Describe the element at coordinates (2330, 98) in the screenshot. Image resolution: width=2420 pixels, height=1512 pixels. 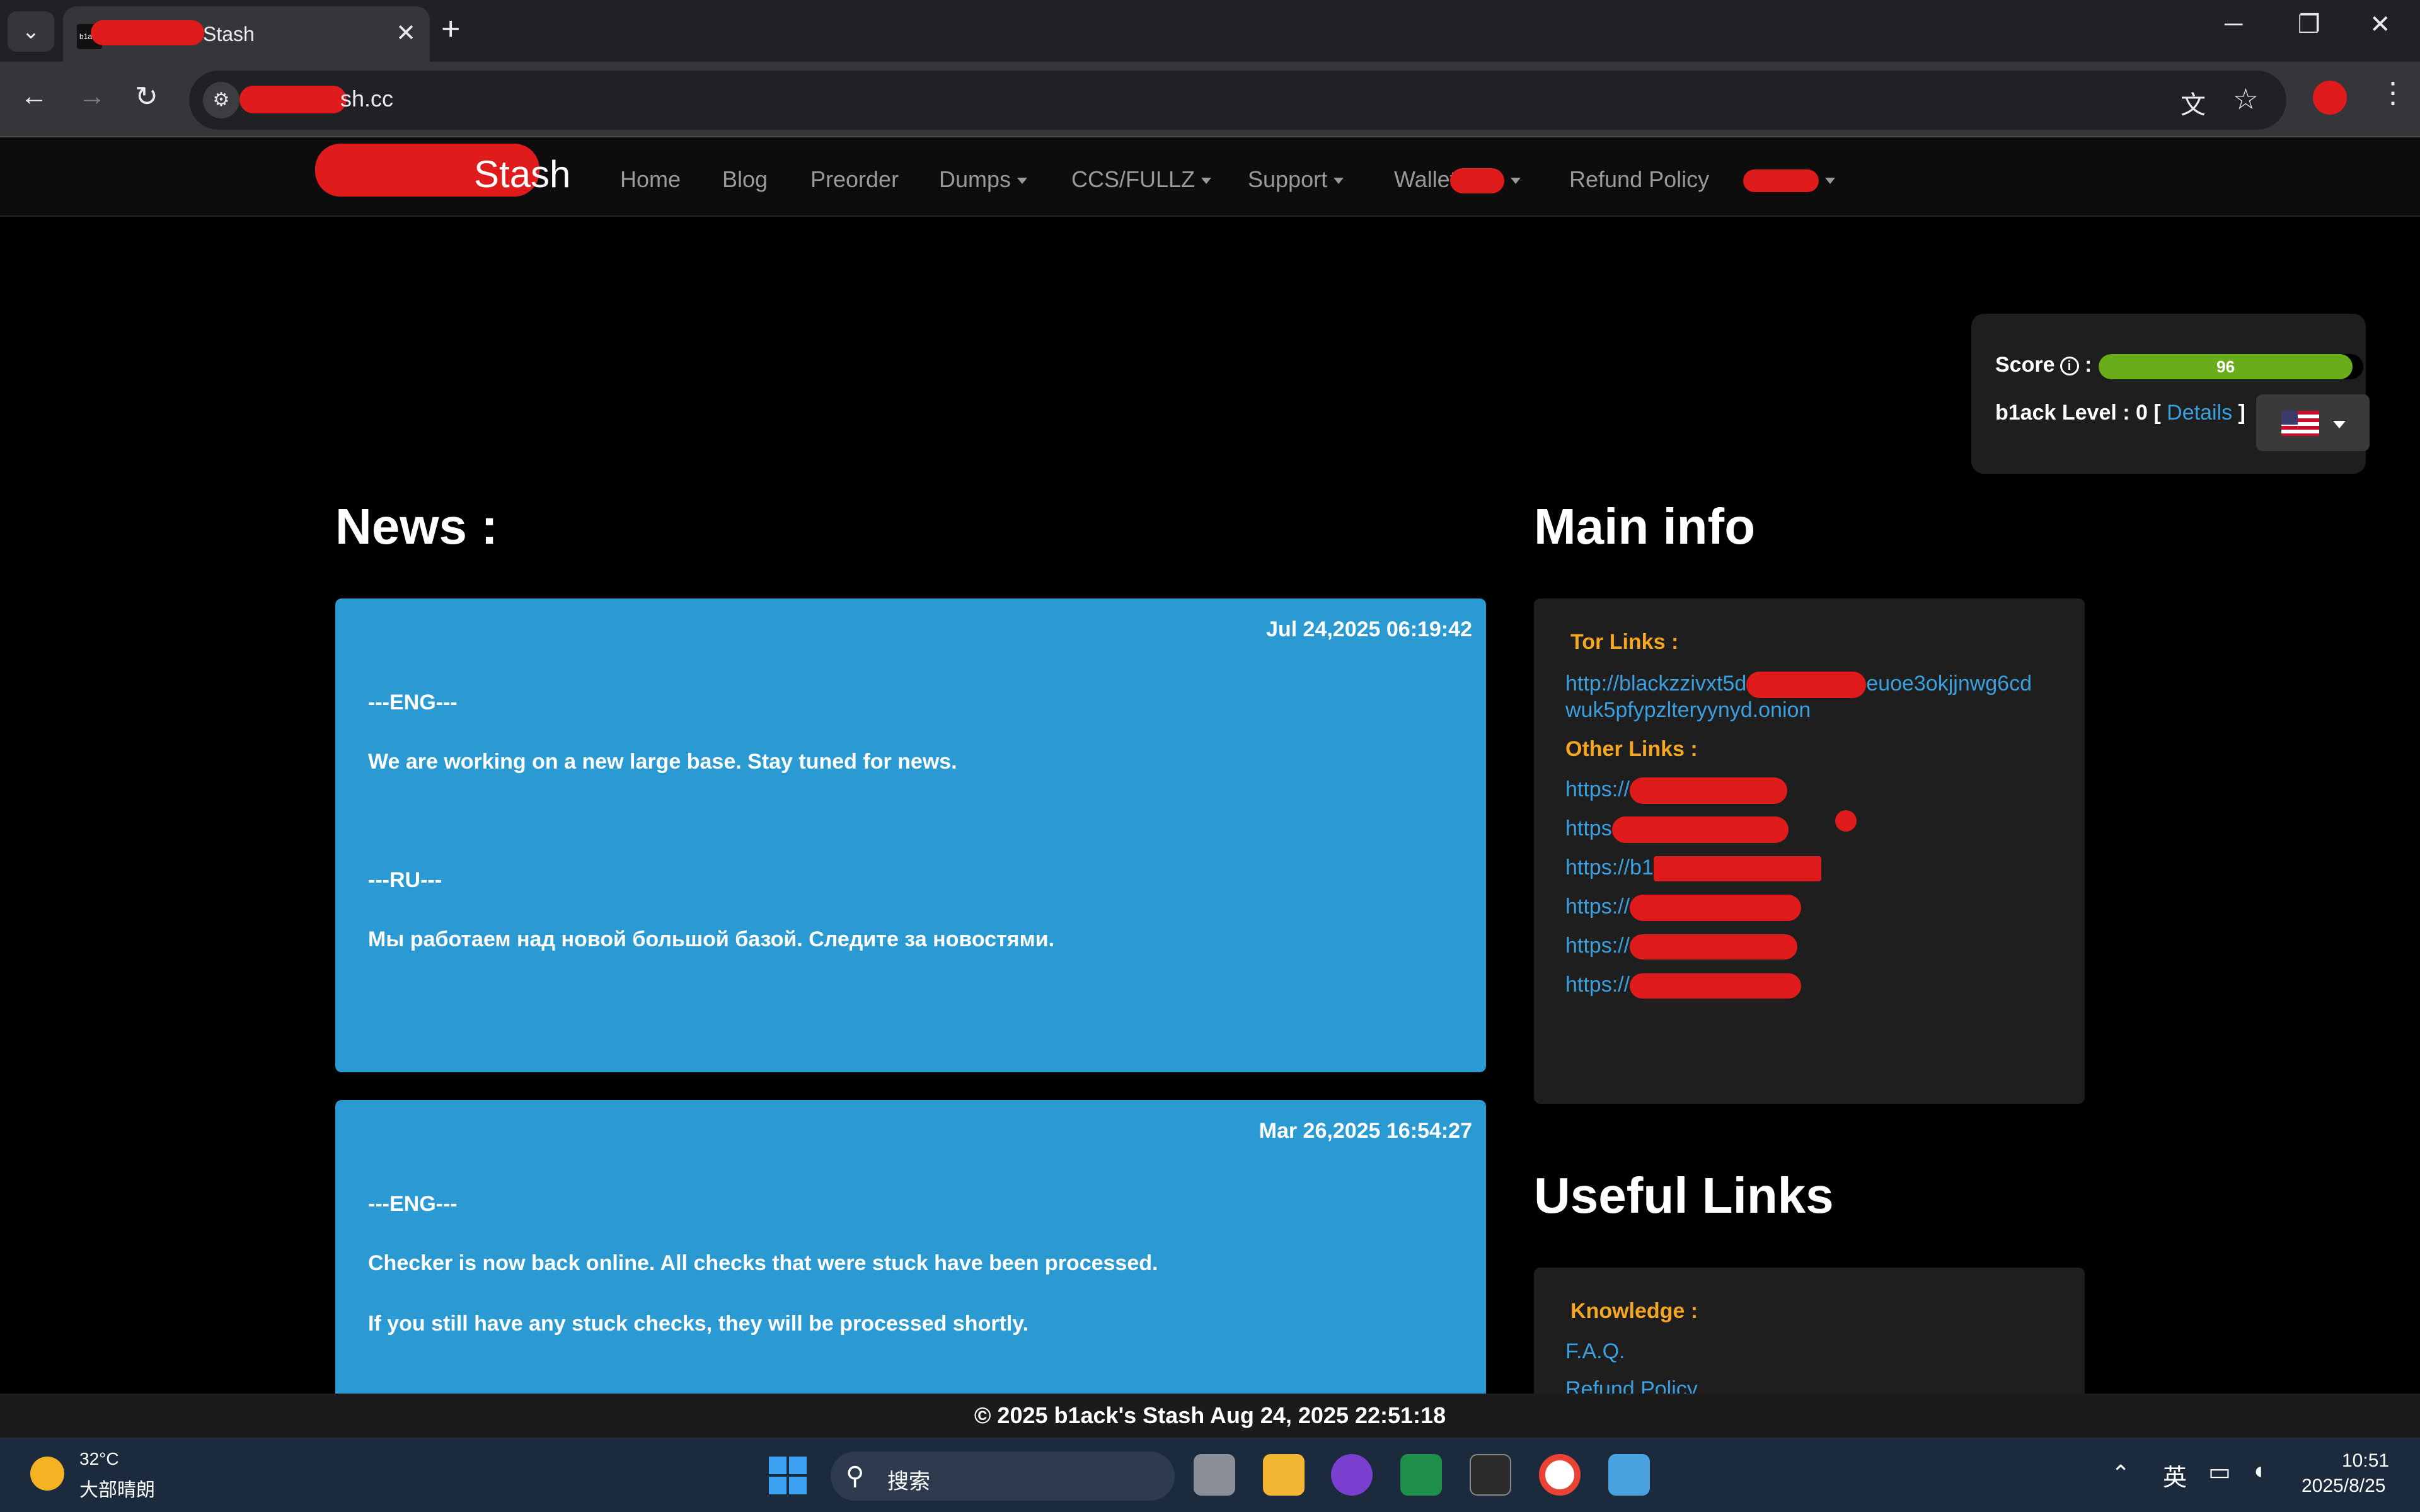
I see `profile-avatar` at that location.